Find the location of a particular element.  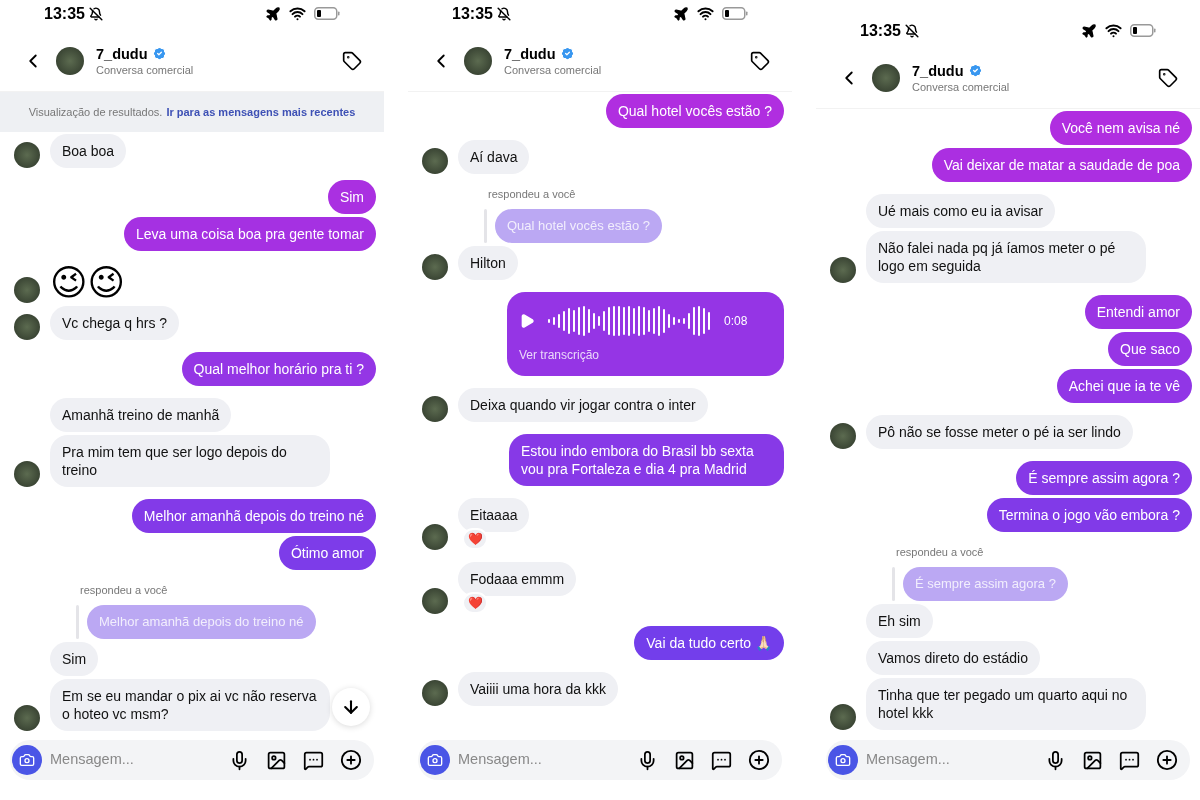

sent-message: É sempre assim agora ? is located at coordinates (1104, 478).